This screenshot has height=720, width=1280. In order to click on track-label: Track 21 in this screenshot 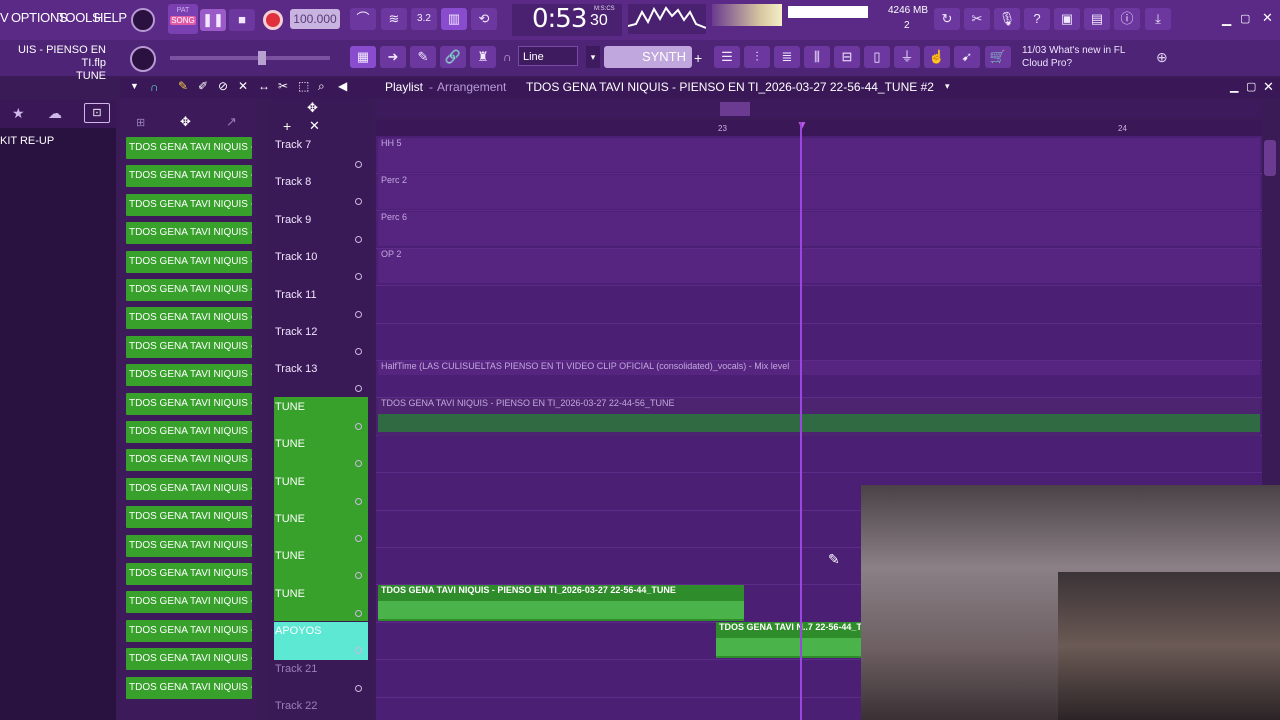, I will do `click(296, 669)`.